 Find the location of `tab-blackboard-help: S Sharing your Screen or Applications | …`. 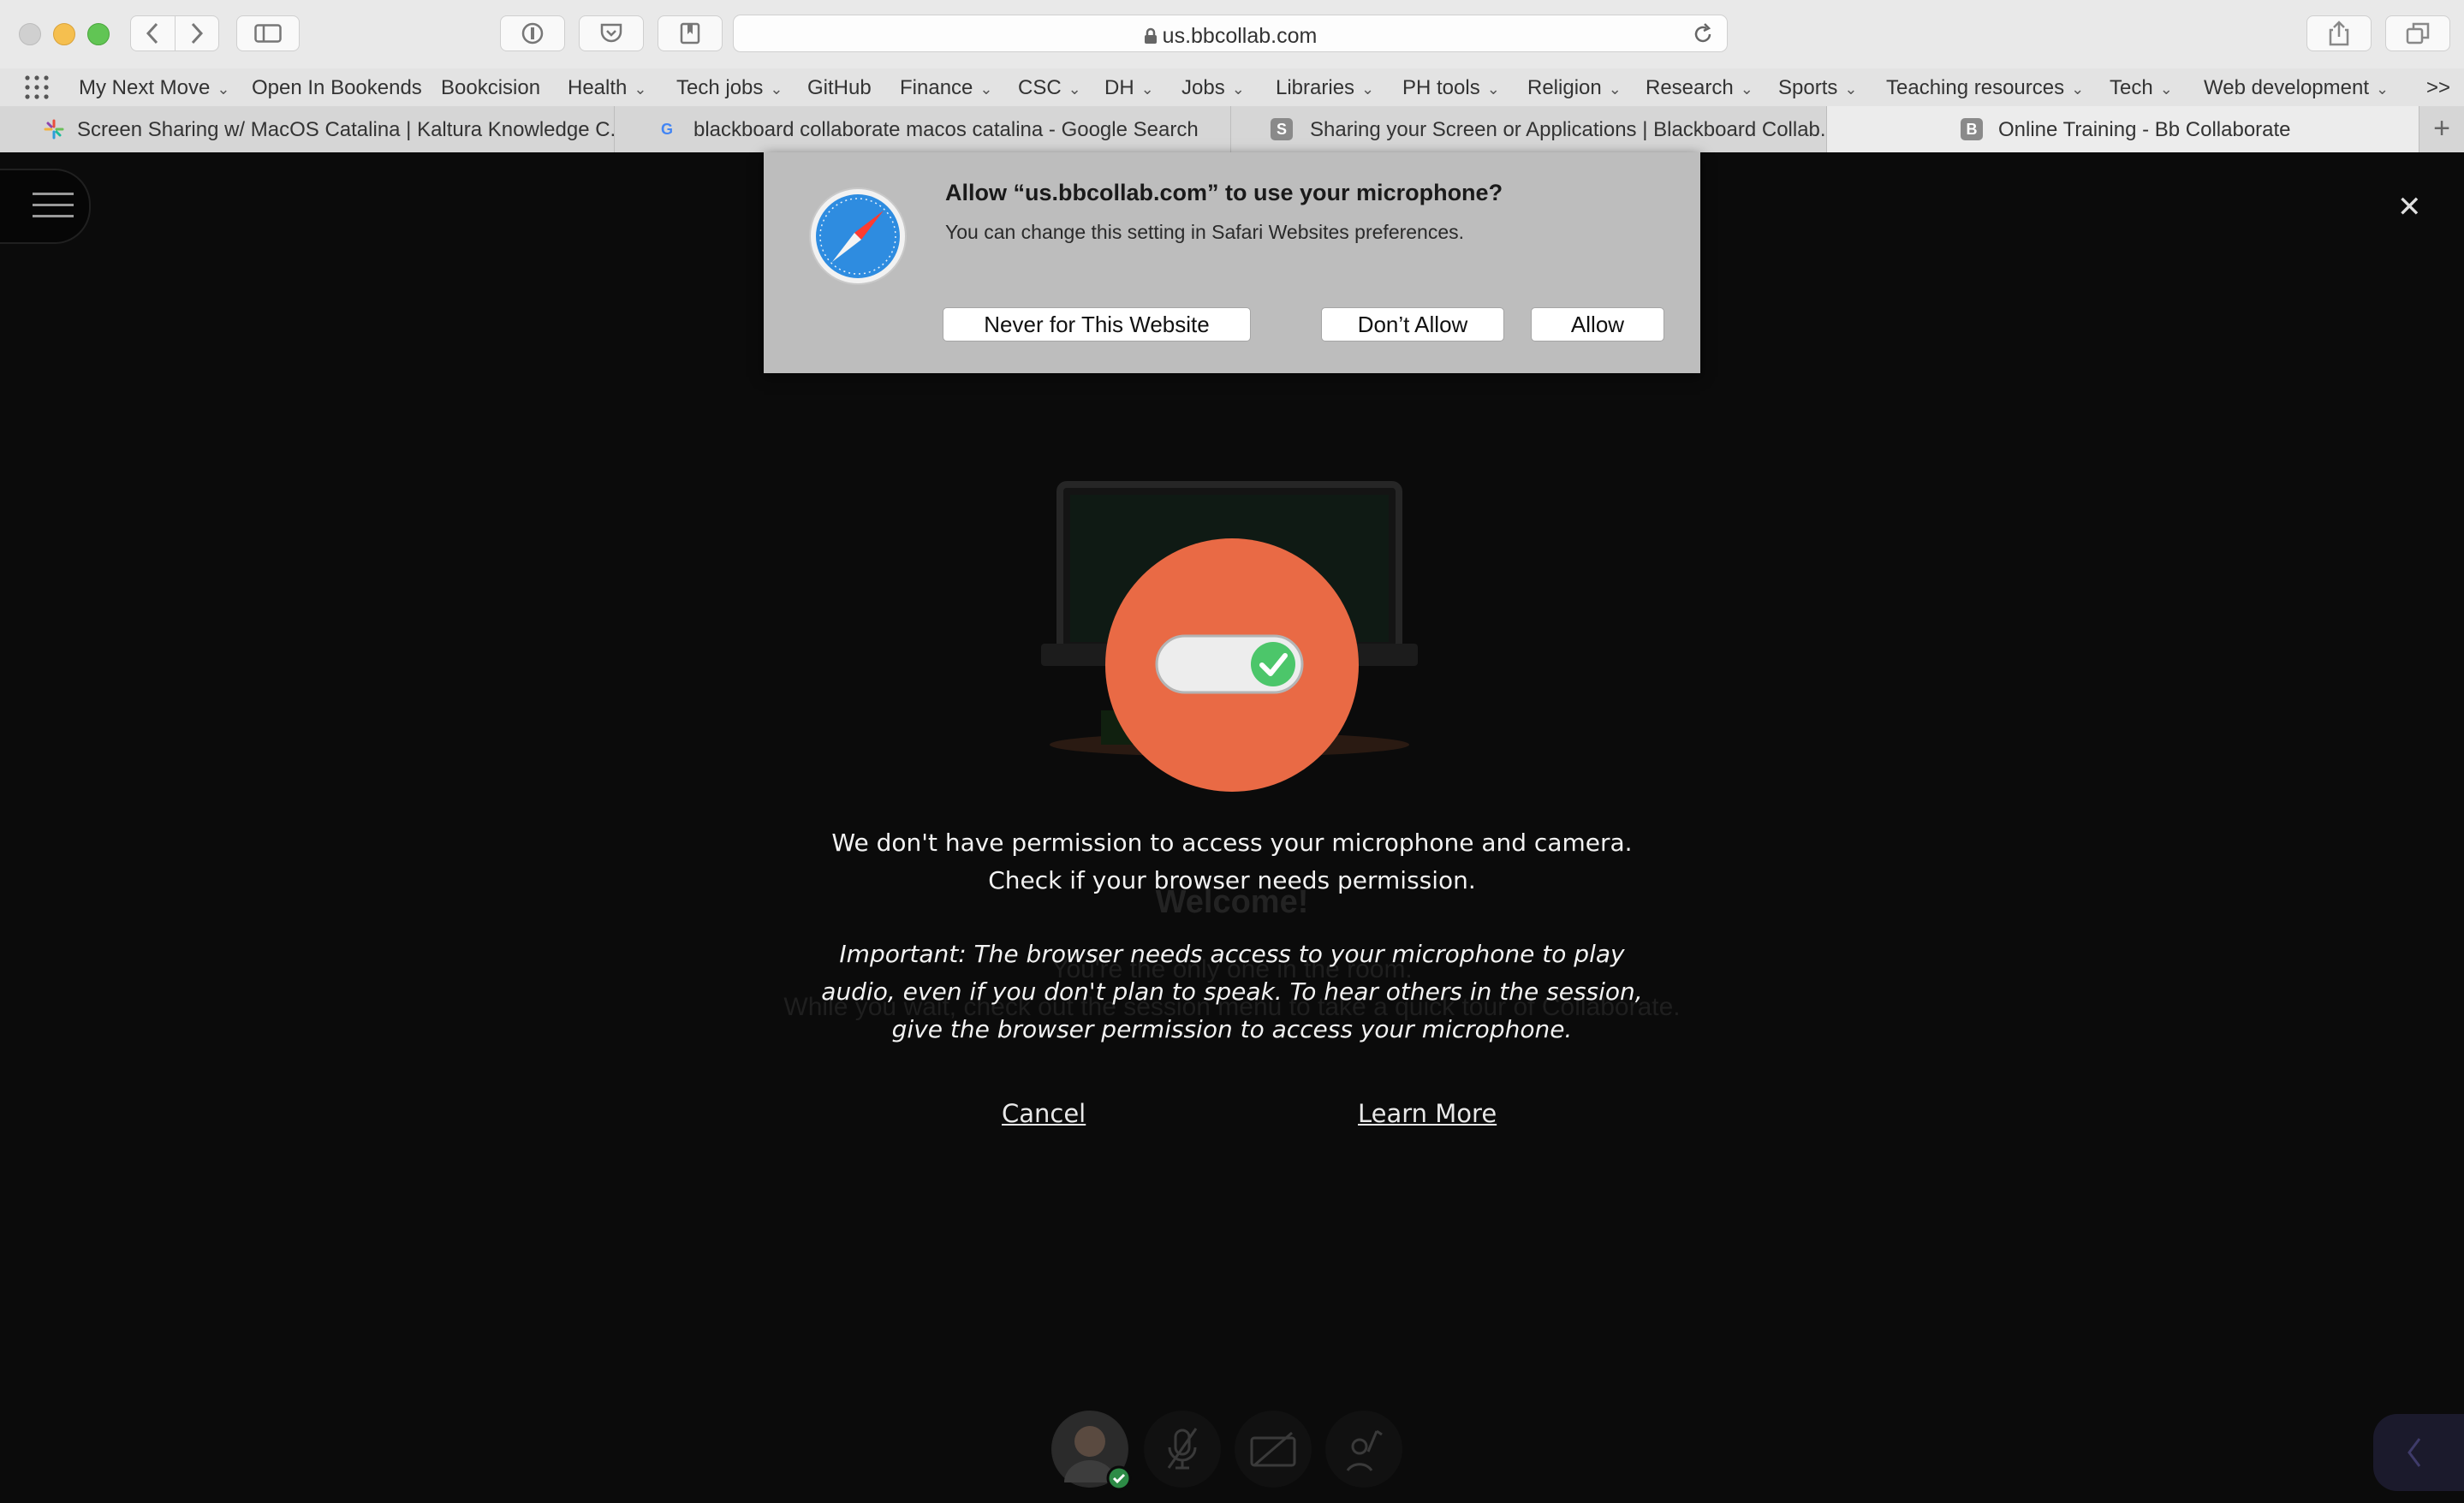

tab-blackboard-help: S Sharing your Screen or Applications | … is located at coordinates (1529, 129).